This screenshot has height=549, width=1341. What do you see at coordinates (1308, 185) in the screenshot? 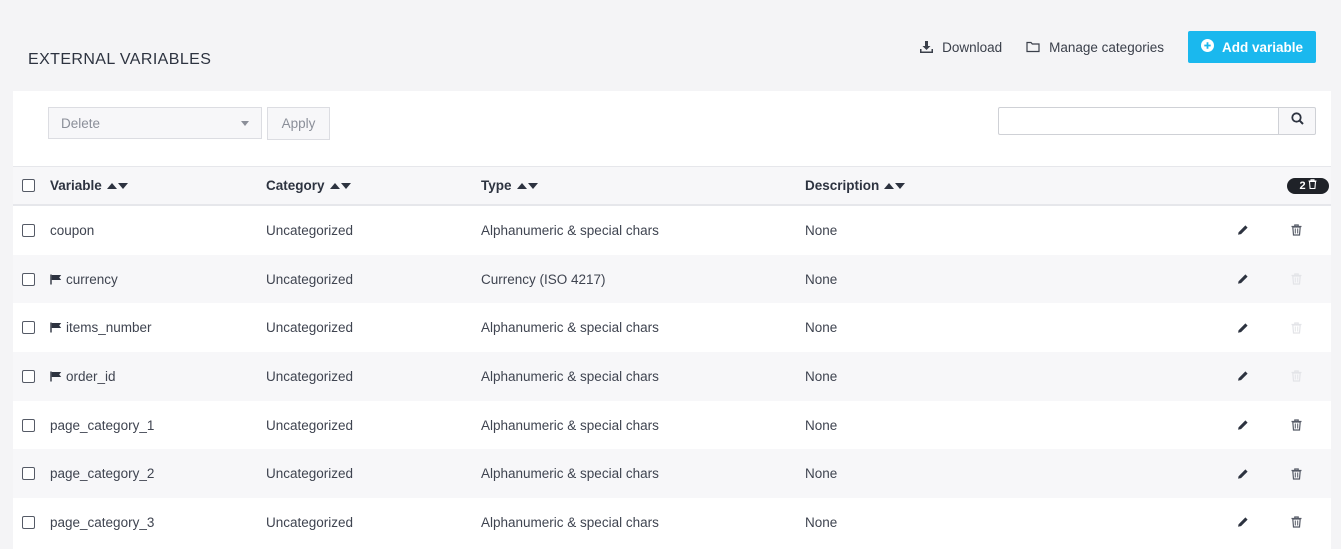
I see `delete-count-badge: 2` at bounding box center [1308, 185].